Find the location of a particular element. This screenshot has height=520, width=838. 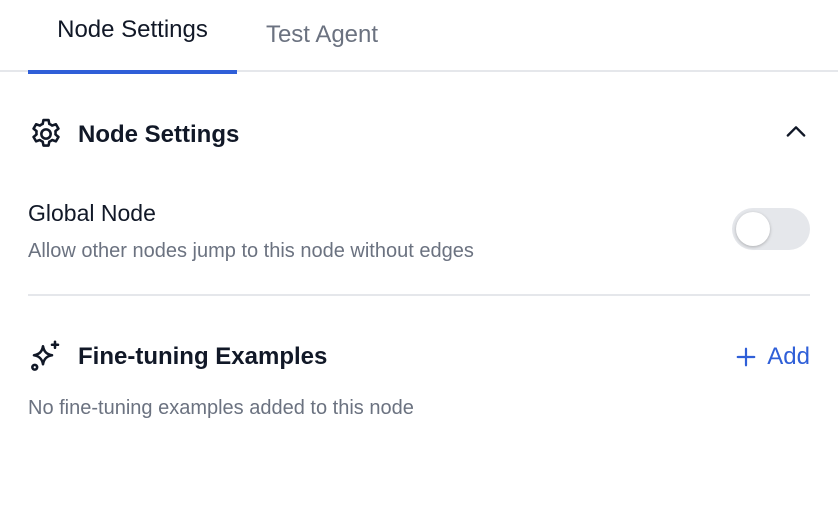

add-example-button: Add is located at coordinates (772, 357).